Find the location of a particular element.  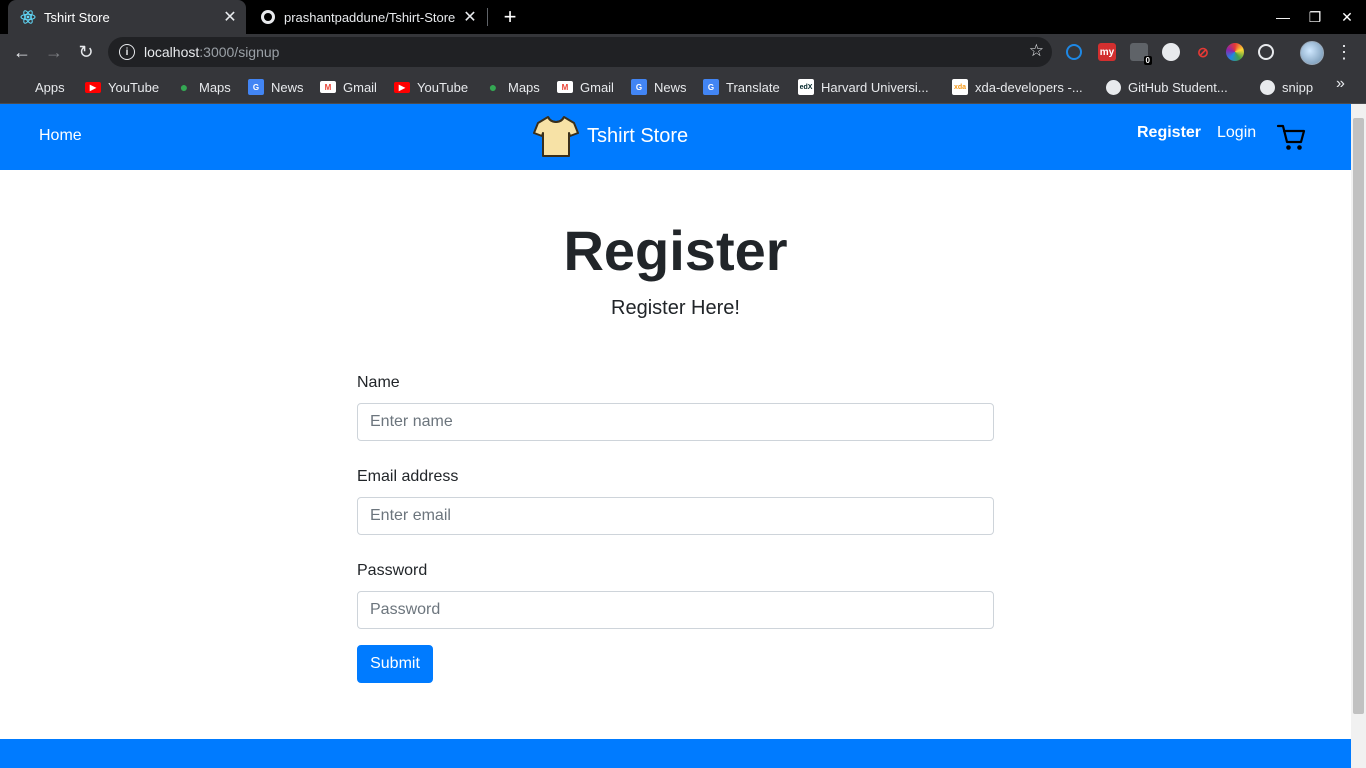

bookmark-snipp: snipp is located at coordinates (1286, 87).